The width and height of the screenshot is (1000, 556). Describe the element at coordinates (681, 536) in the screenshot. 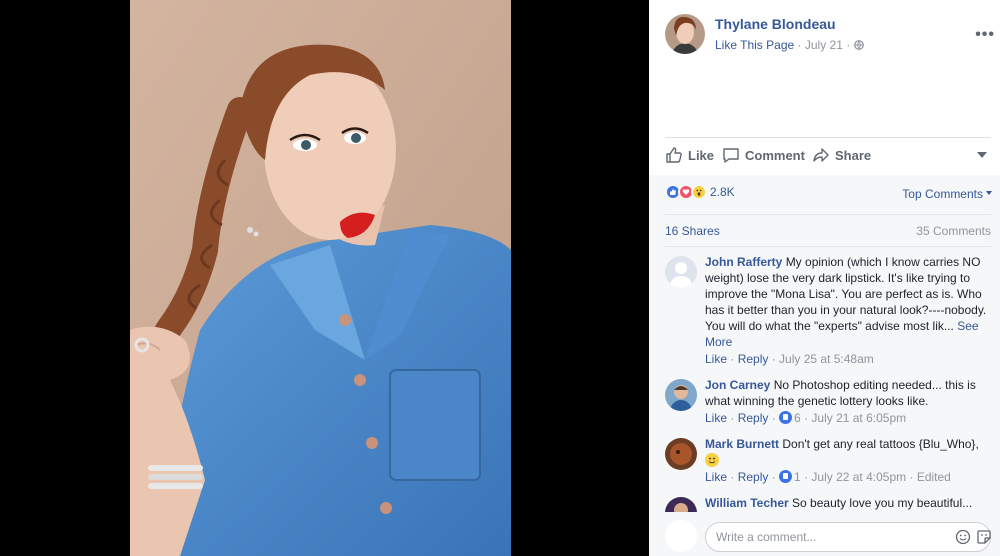

I see `current-user-avatar` at that location.